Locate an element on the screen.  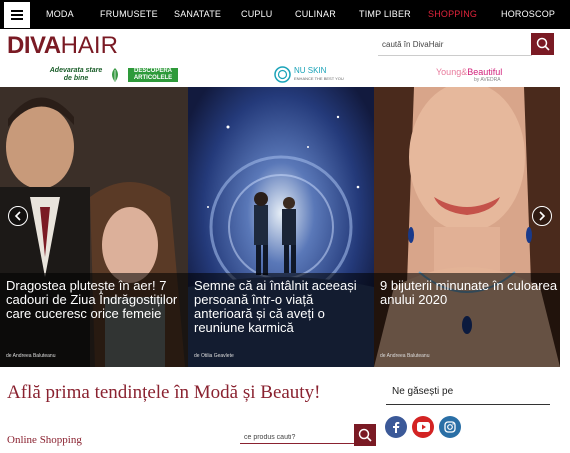
product-search-button is located at coordinates (365, 435).